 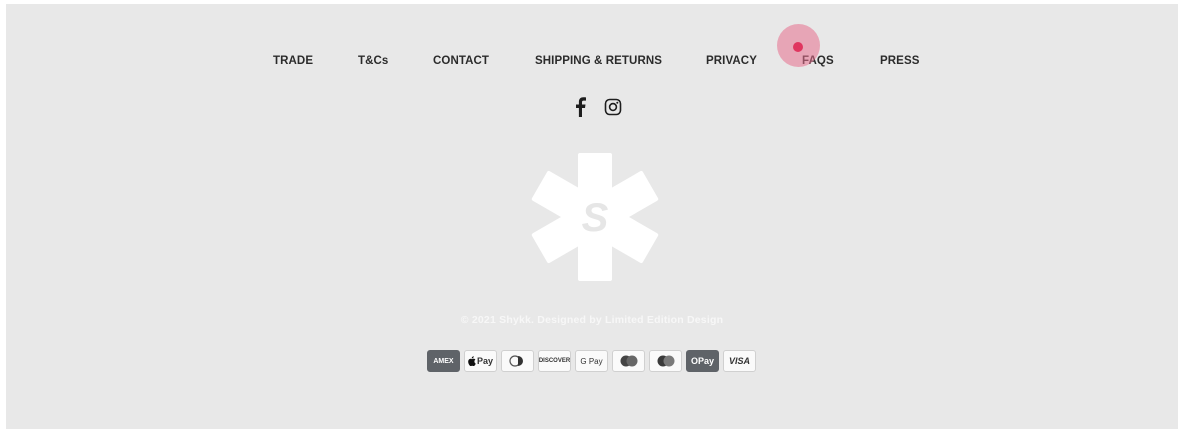 I want to click on amex-icon: AMEX, so click(x=443, y=361).